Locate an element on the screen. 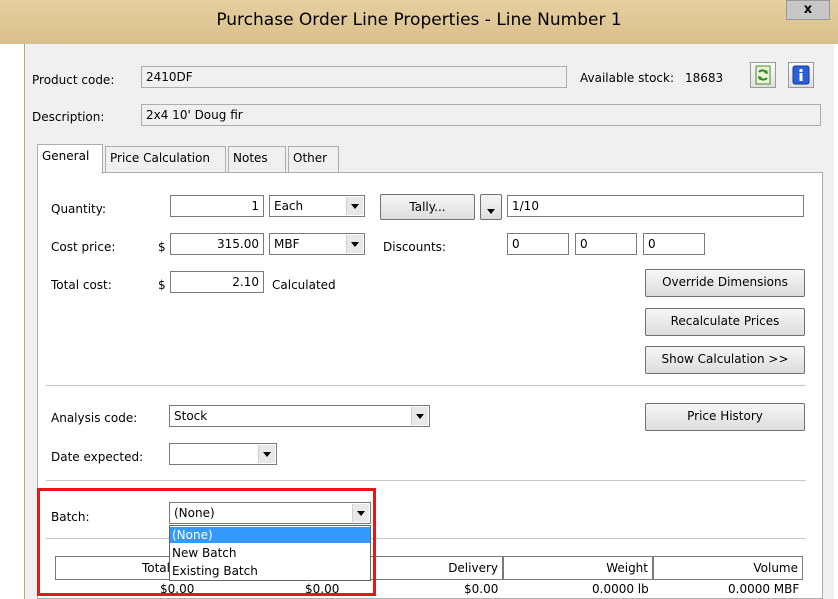 Image resolution: width=838 pixels, height=599 pixels. analysis-code-label: Analysis code: is located at coordinates (94, 418).